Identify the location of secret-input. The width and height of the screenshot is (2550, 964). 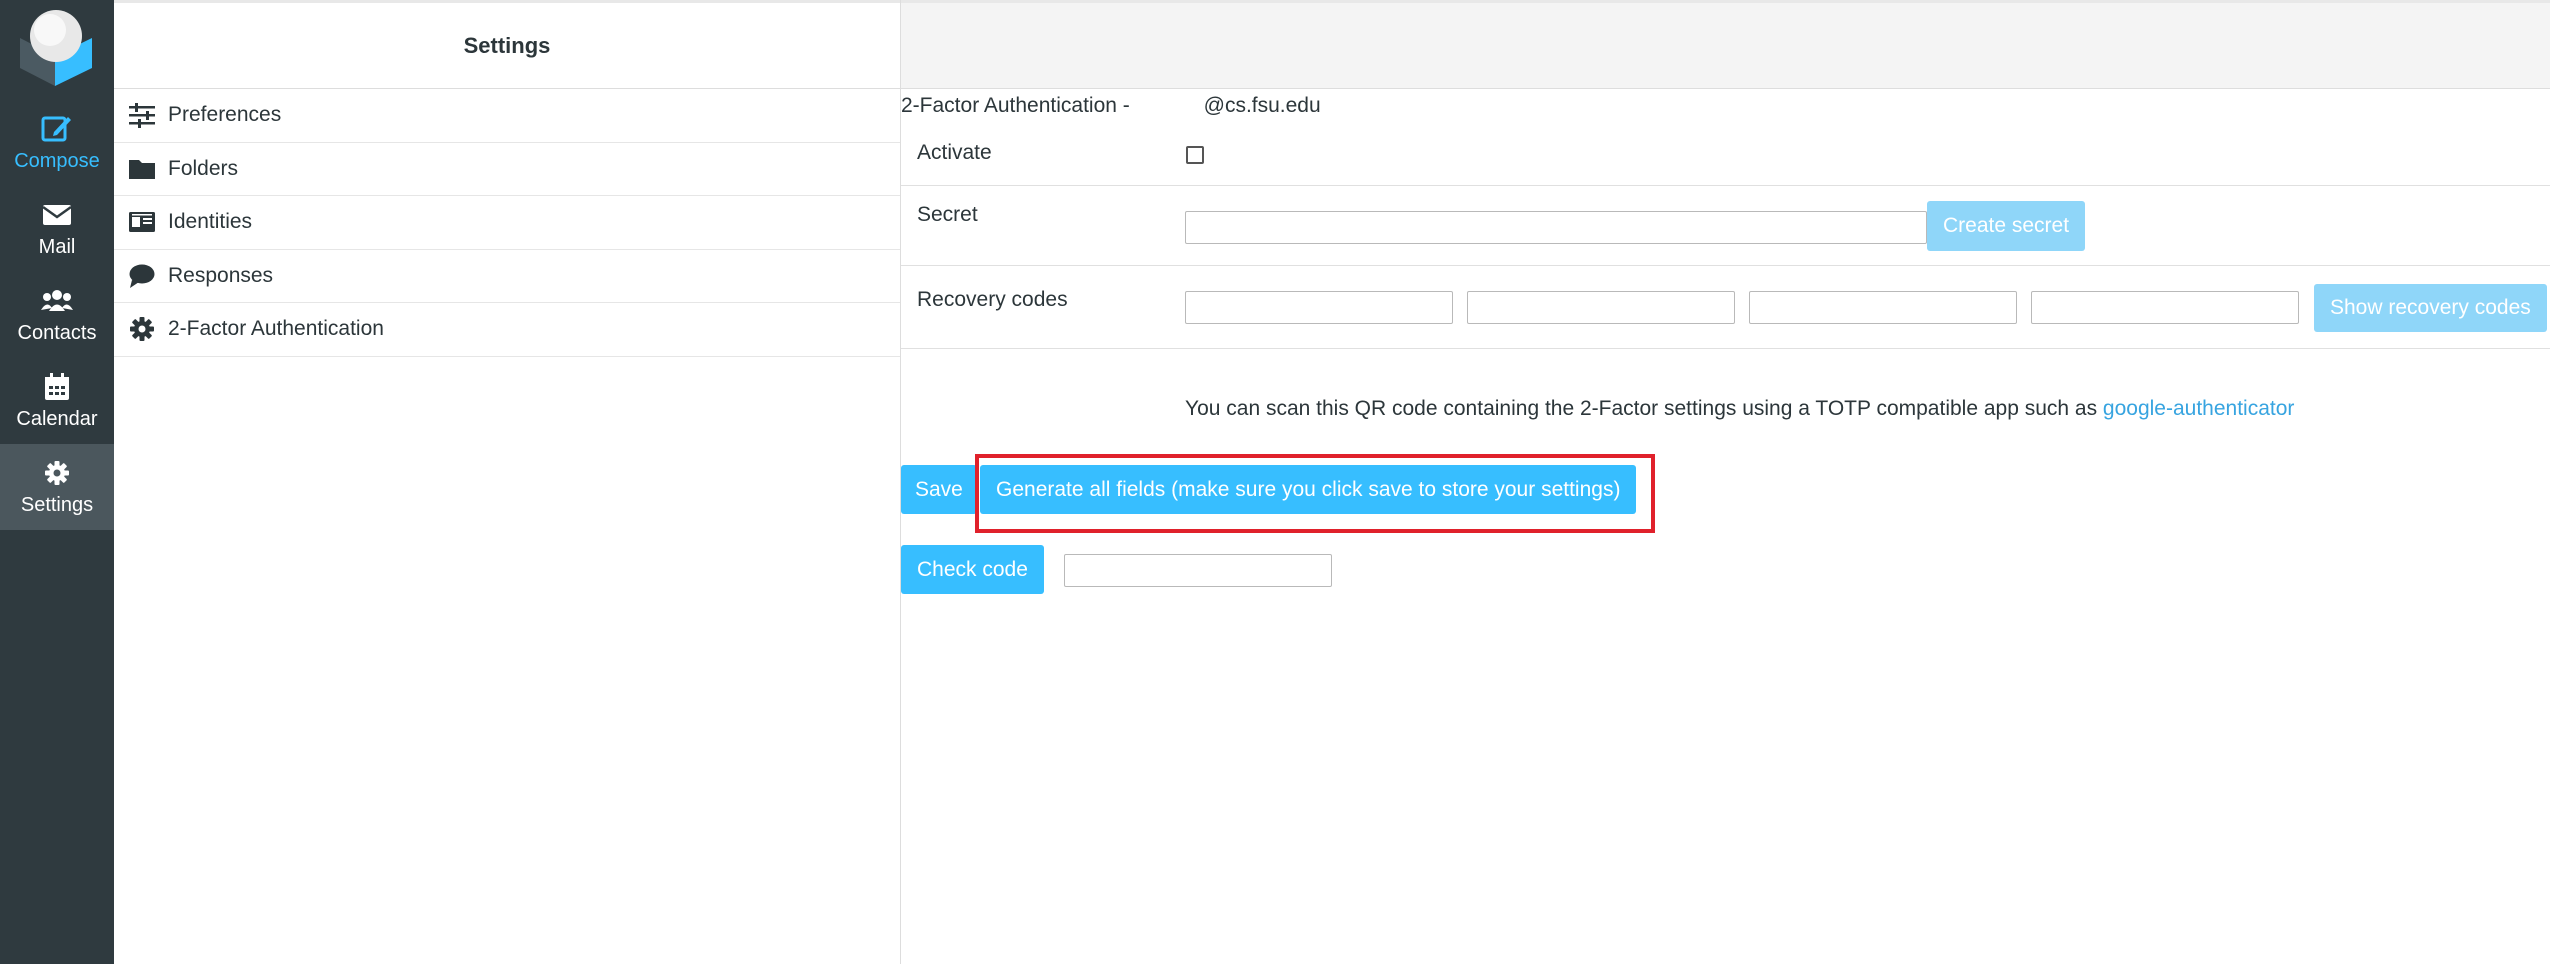
(1556, 227).